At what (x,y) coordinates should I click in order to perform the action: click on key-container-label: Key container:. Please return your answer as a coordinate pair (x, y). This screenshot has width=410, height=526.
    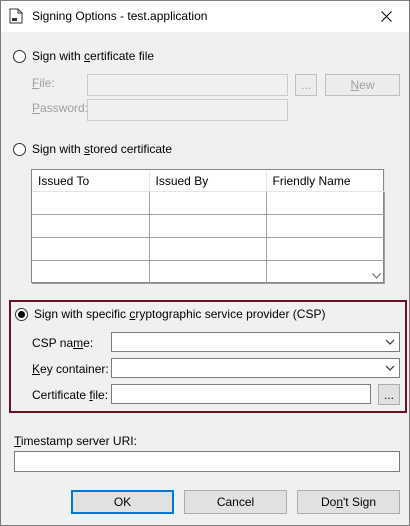
    Looking at the image, I should click on (70, 369).